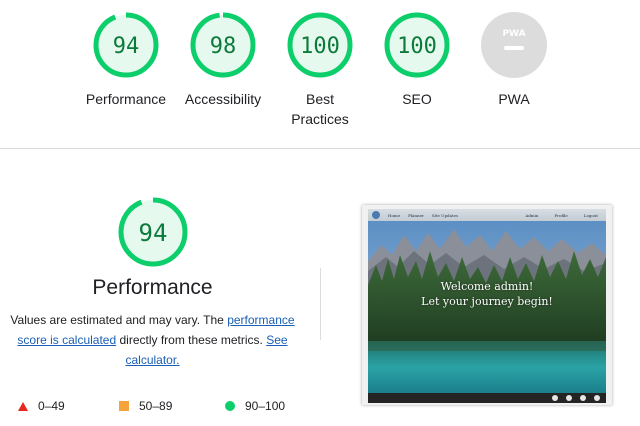 The height and width of the screenshot is (426, 640). What do you see at coordinates (487, 286) in the screenshot?
I see `hero-line-1: Welcome admin!` at bounding box center [487, 286].